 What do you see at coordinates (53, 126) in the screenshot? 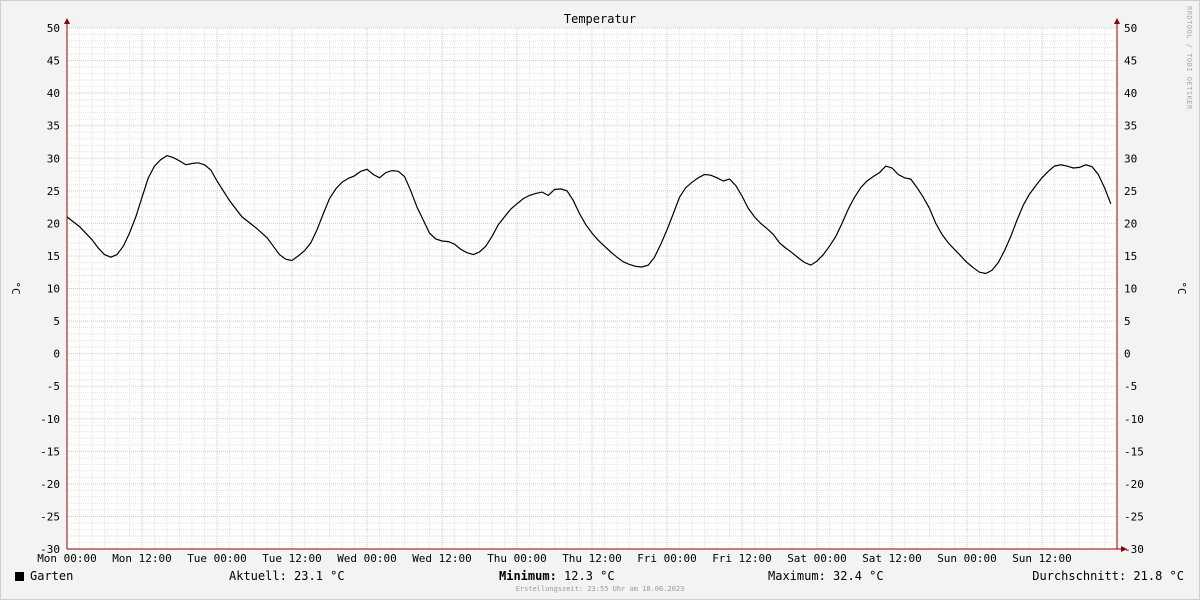
I see `y-tick-label-left: 35` at bounding box center [53, 126].